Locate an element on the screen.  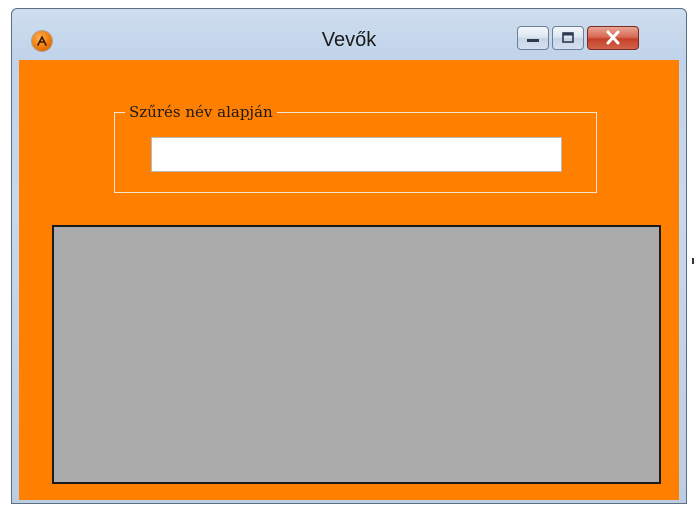
name-filter-input is located at coordinates (356, 154).